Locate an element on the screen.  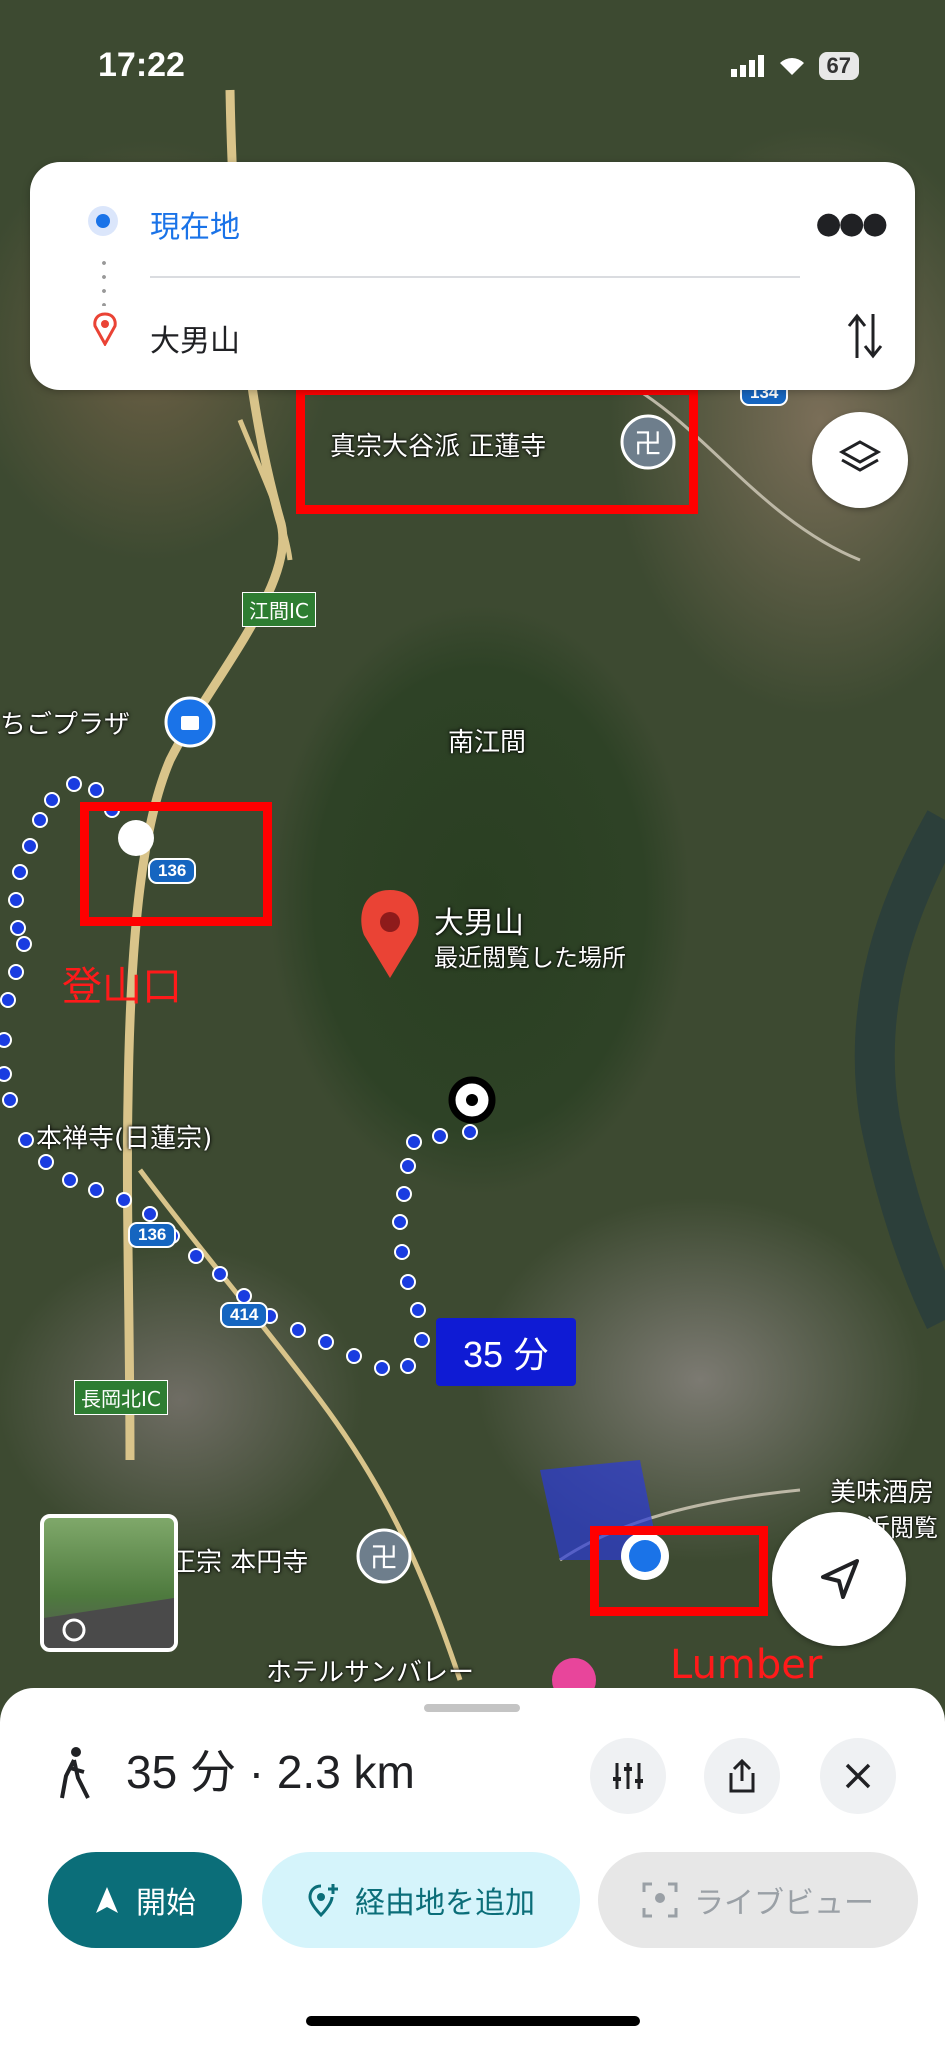
navigation-icon is located at coordinates (107, 1900).